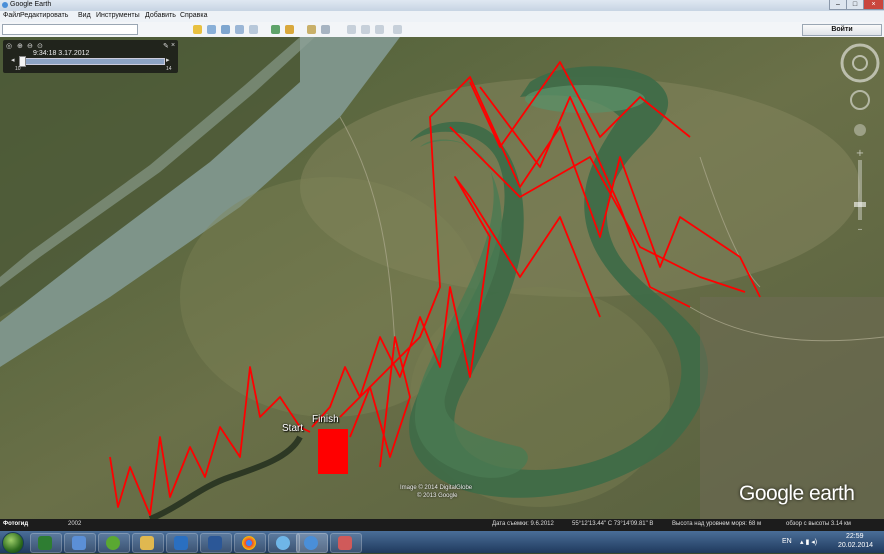 The width and height of the screenshot is (884, 554). Describe the element at coordinates (40, 46) in the screenshot. I see `clock-icon: ⊙` at that location.